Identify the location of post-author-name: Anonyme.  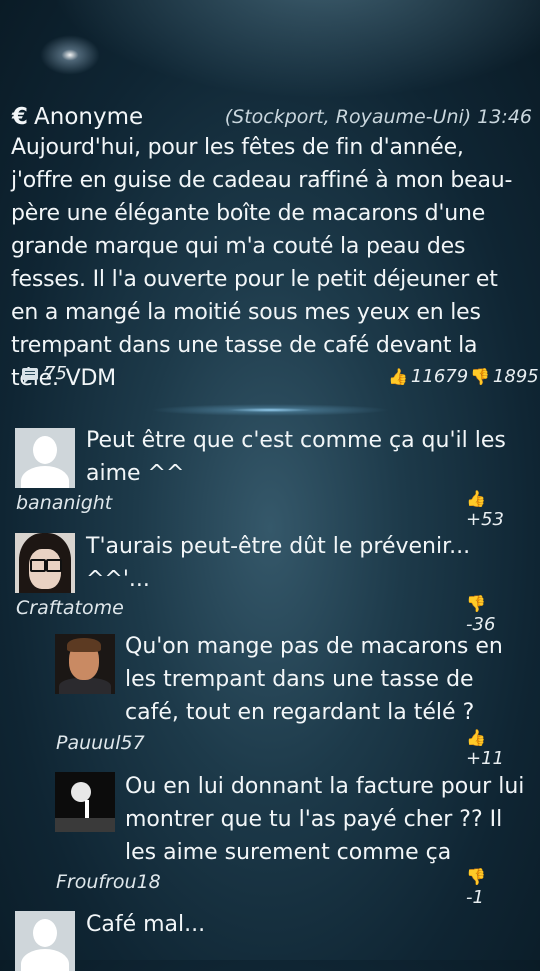
(89, 117).